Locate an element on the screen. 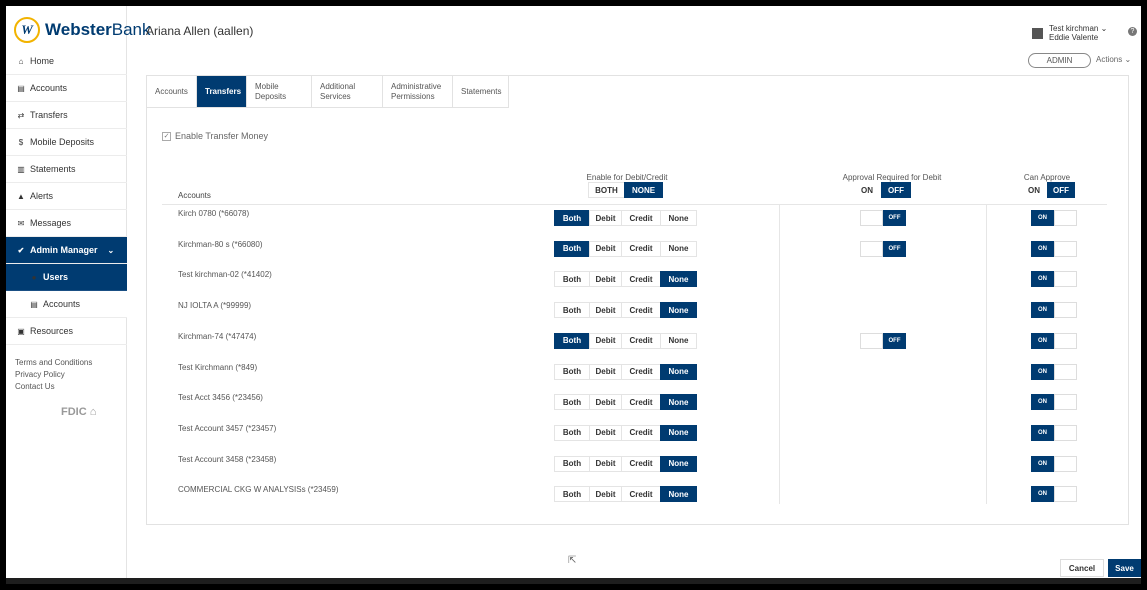 This screenshot has height=590, width=1147. sidebar-item-home: ⌂ Home is located at coordinates (66, 61).